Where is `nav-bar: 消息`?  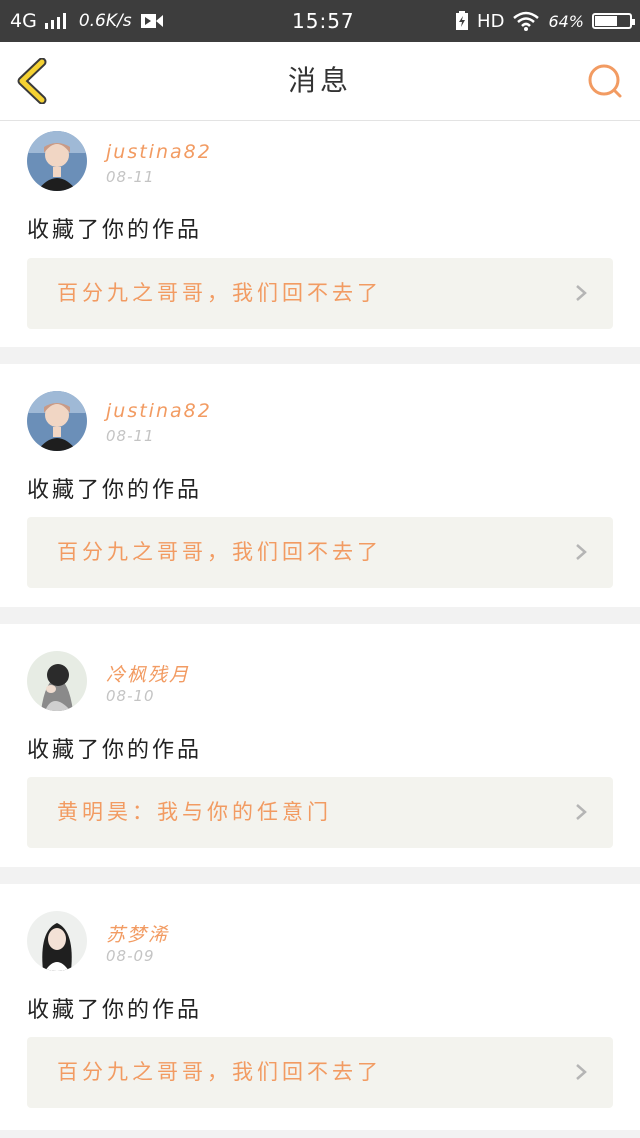
nav-bar: 消息 is located at coordinates (320, 81).